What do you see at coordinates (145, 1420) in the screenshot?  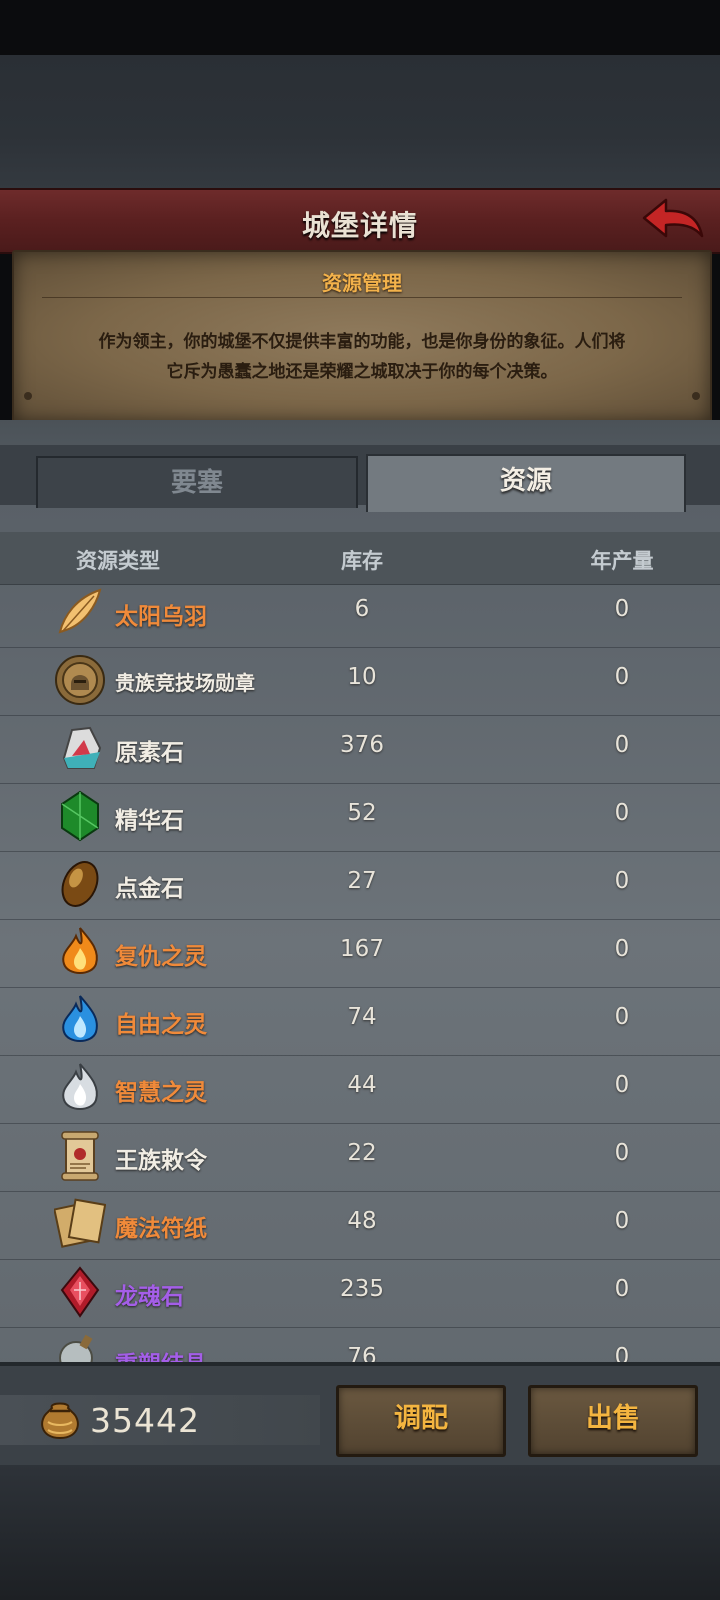 I see `gold-amount: 35442` at bounding box center [145, 1420].